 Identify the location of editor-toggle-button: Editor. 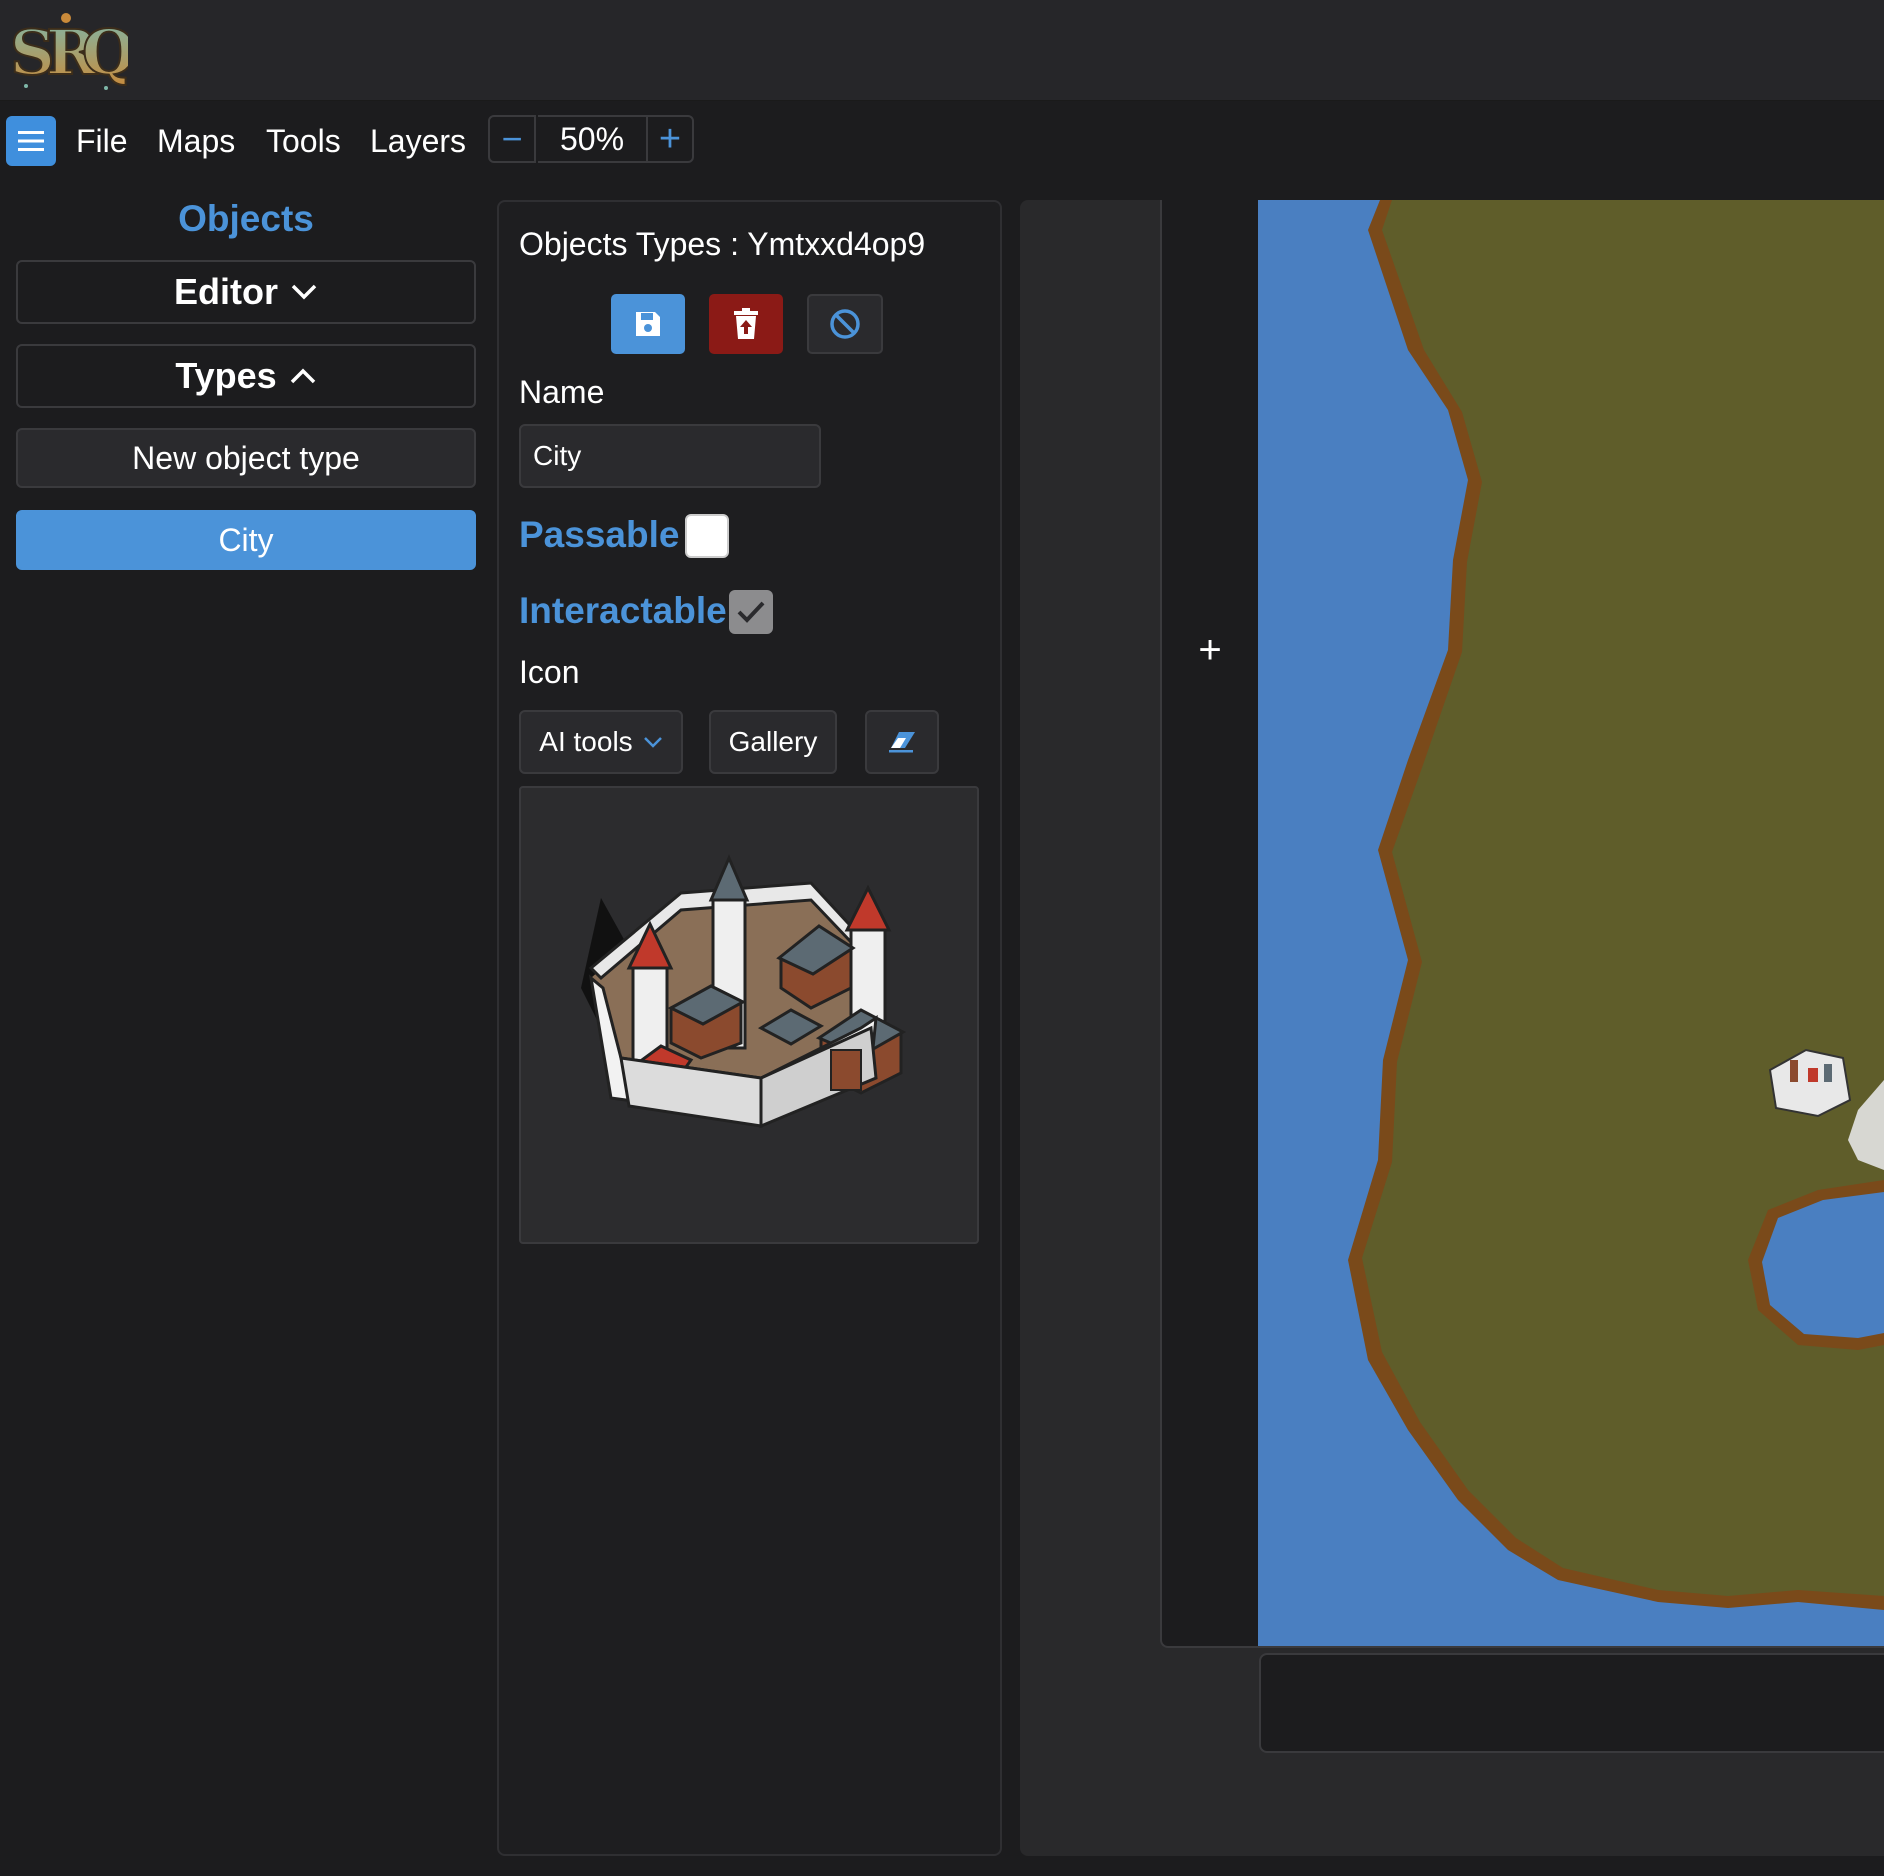
(246, 292).